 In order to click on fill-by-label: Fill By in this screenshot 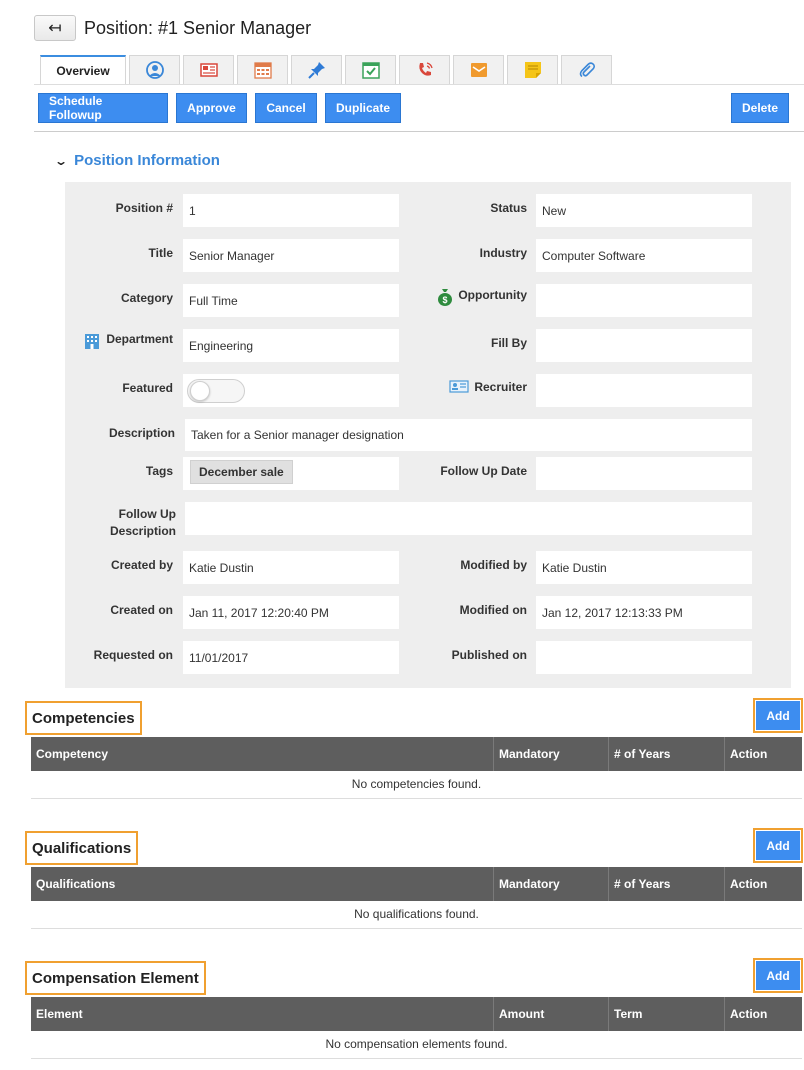, I will do `click(508, 343)`.